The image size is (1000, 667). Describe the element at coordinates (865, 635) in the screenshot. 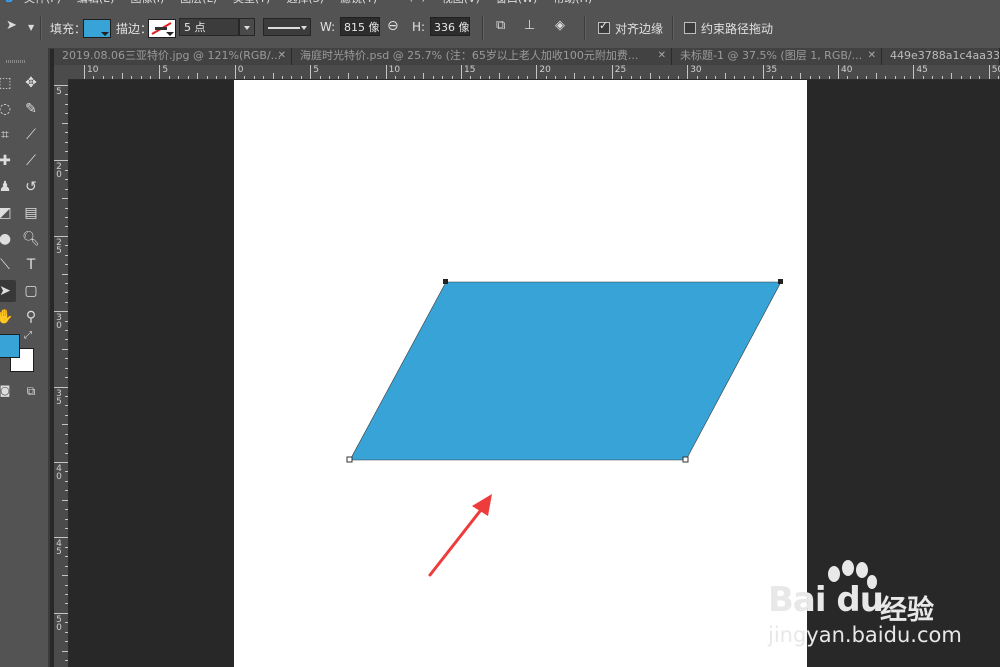

I see `watermark-url: jingyan.baidu.com` at that location.